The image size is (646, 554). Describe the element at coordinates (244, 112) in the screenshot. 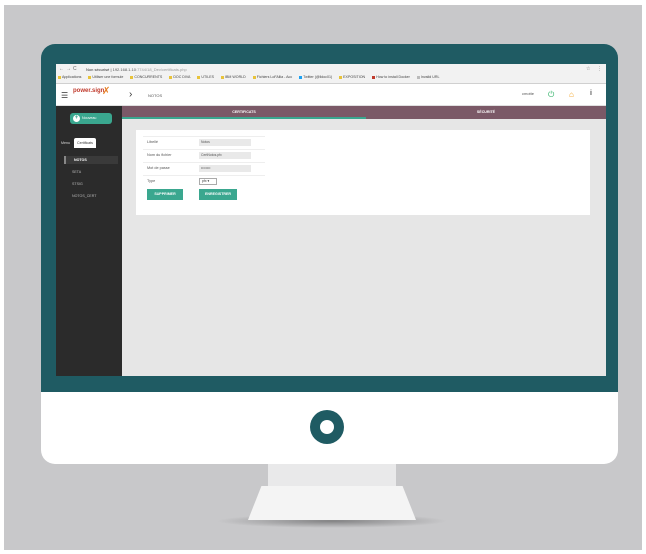

I see `tab-certificats: CERTIFICATS` at that location.